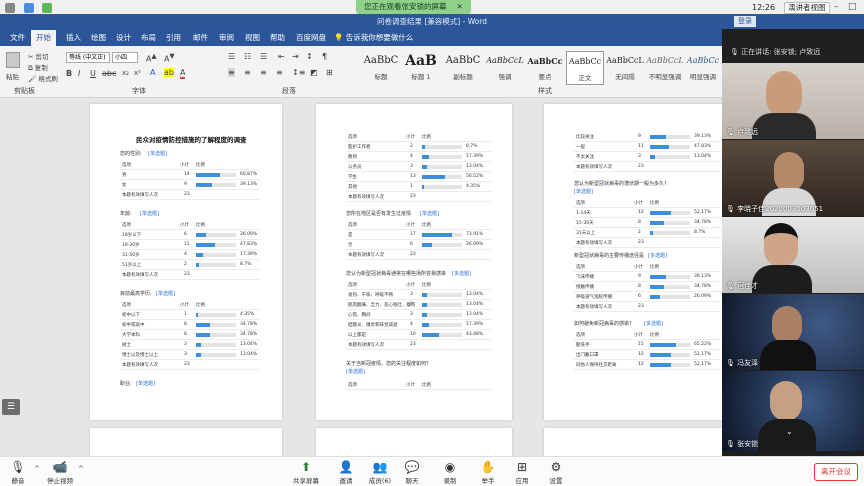  I want to click on numbering-icon: ☷, so click(247, 56).